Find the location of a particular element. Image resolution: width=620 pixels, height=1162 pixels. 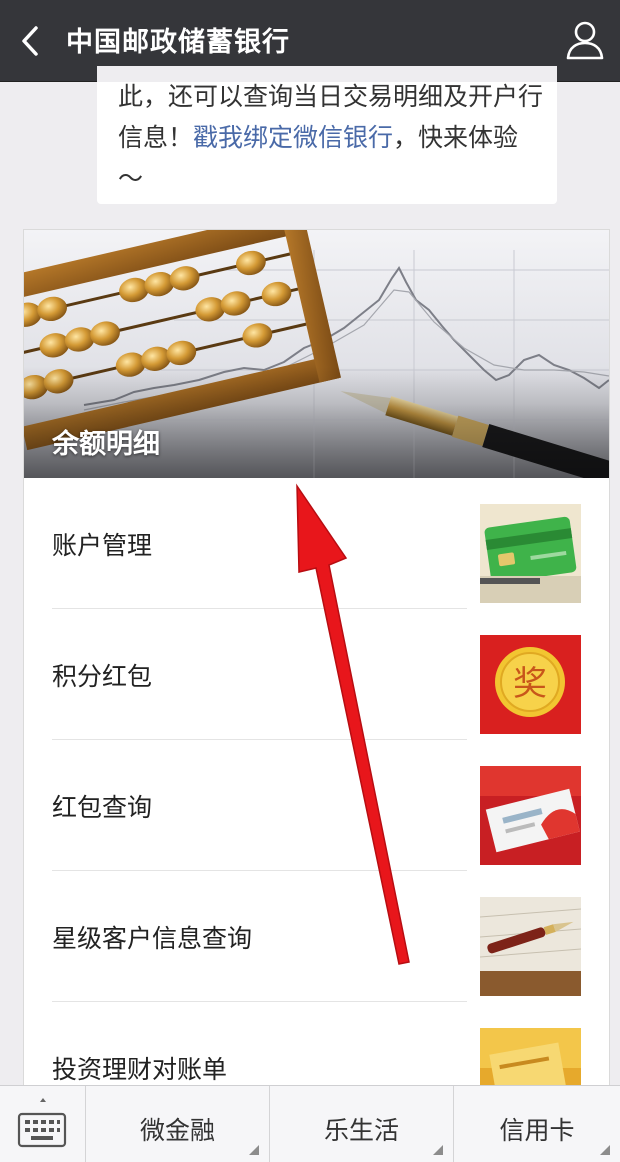

menu-item-label: 积分红包 is located at coordinates (102, 676).